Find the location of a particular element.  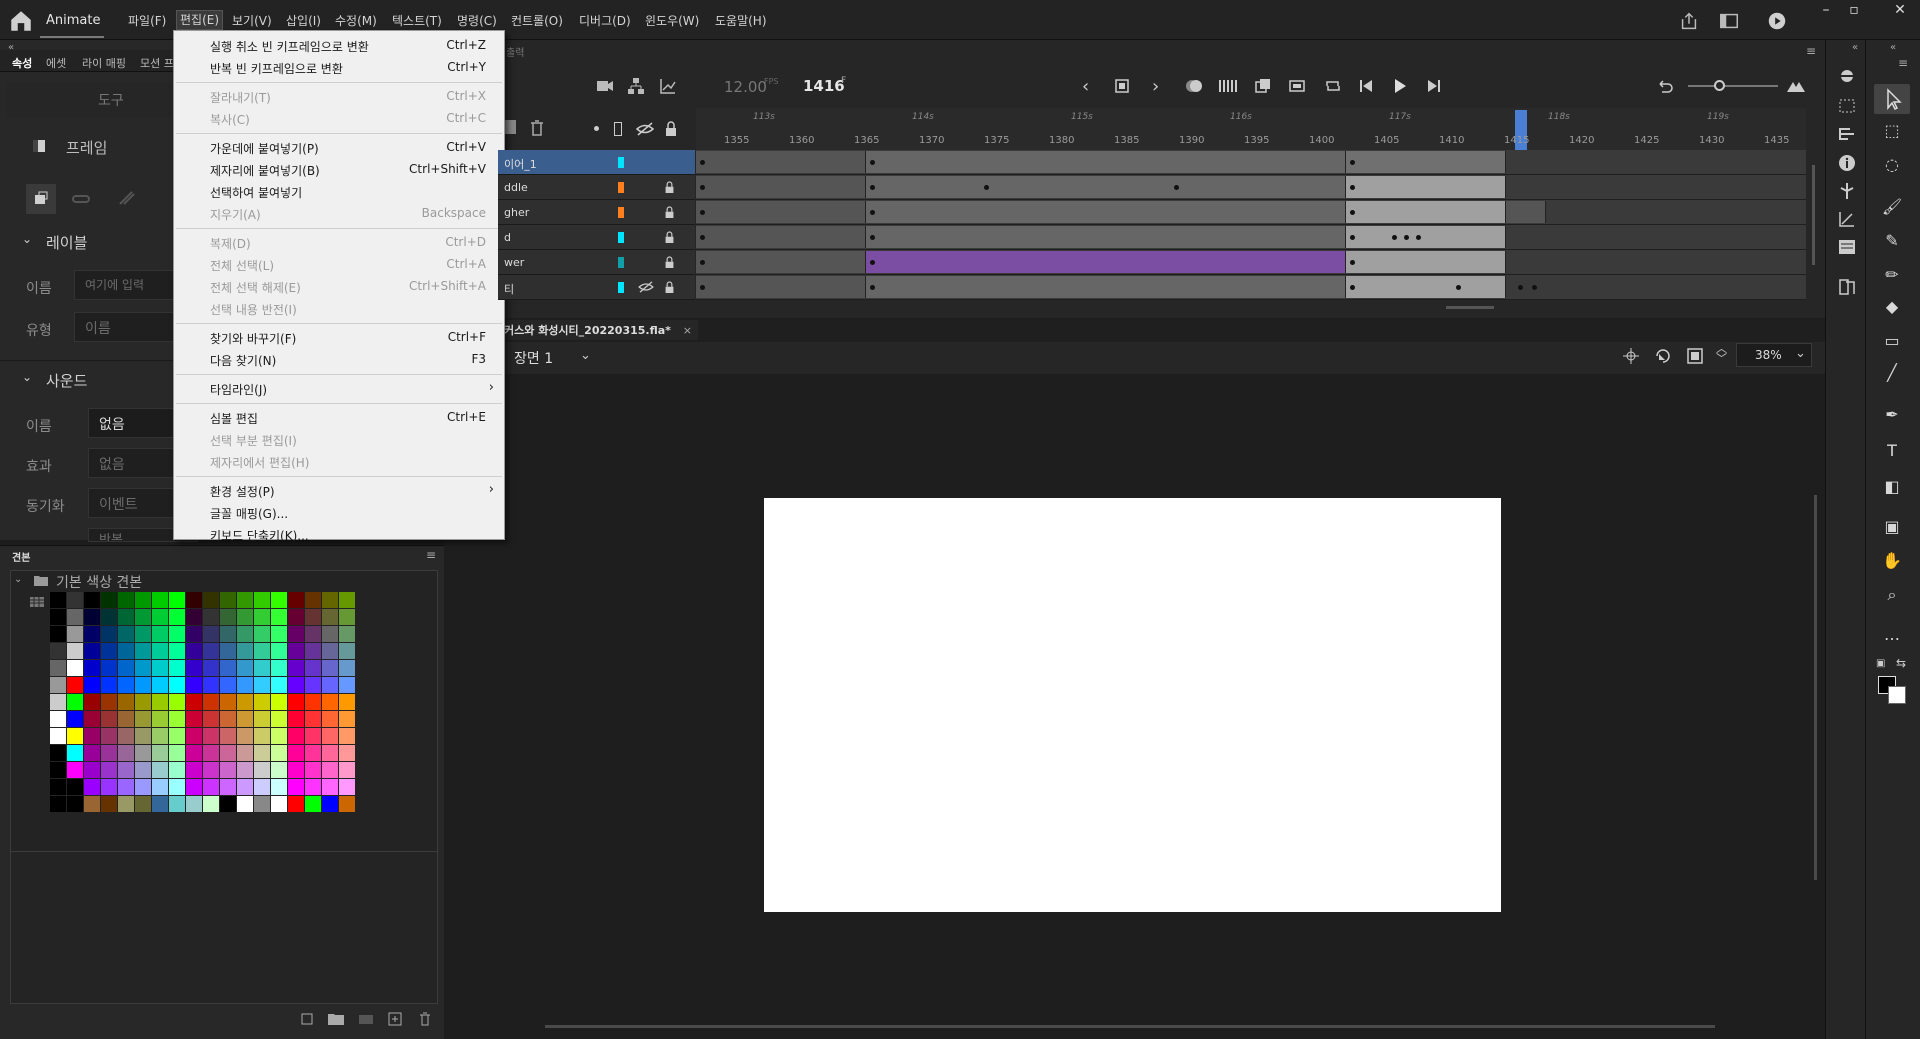

code-snippets-icon is located at coordinates (1847, 247).